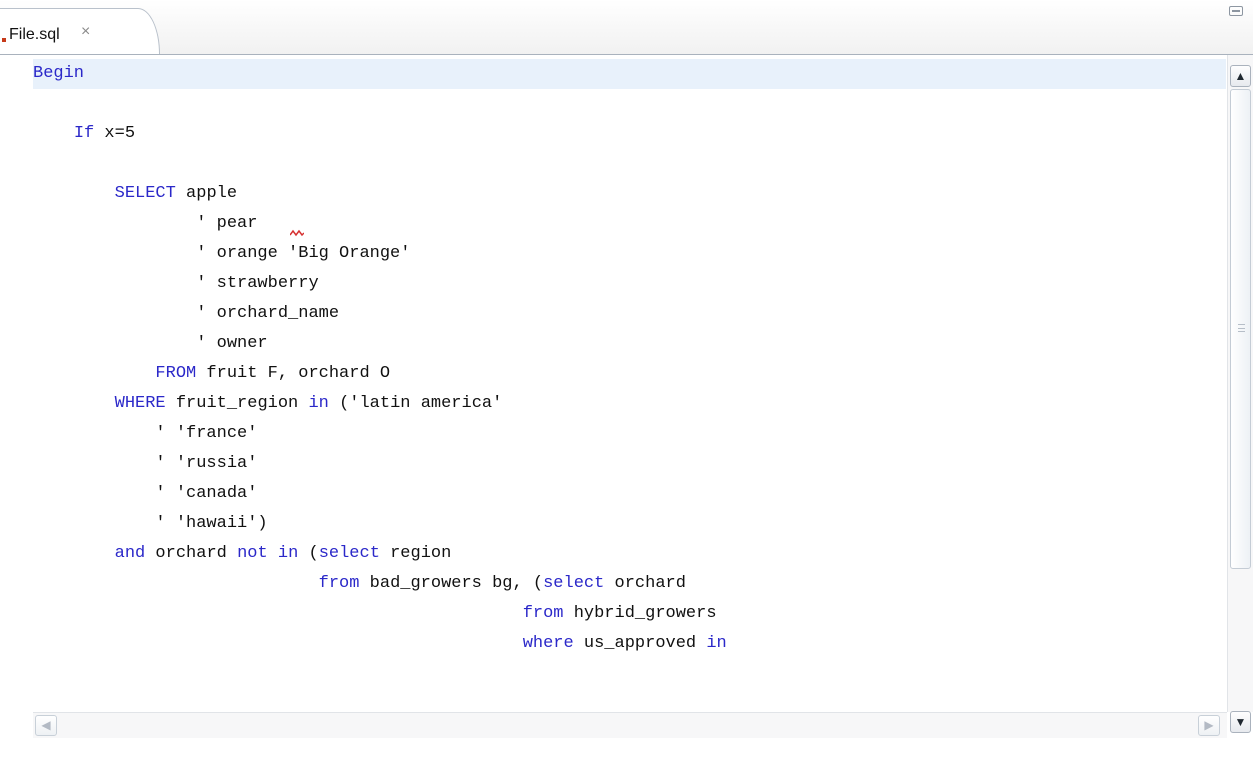 This screenshot has height=776, width=1253. What do you see at coordinates (85, 32) in the screenshot?
I see `close-tab-icon: ×` at bounding box center [85, 32].